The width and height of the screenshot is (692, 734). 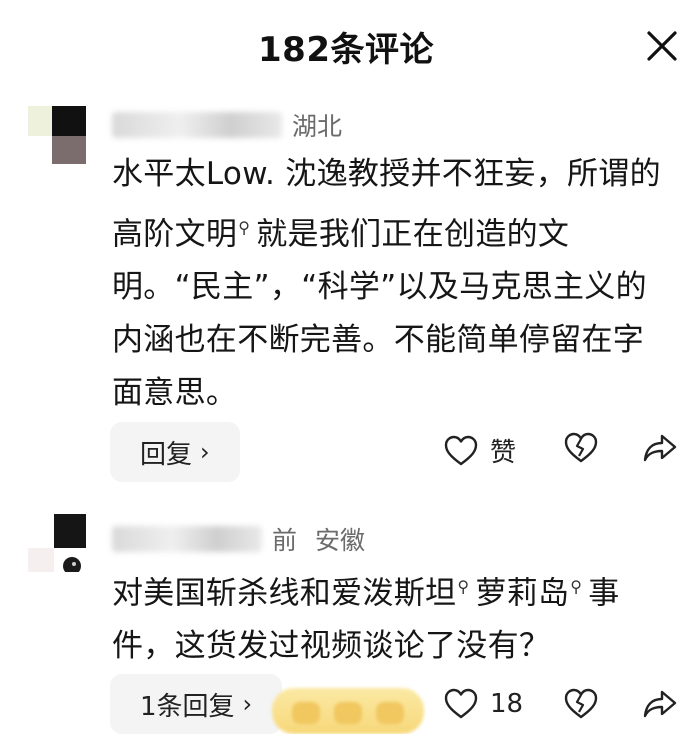 What do you see at coordinates (317, 126) in the screenshot?
I see `location-label: 湖北` at bounding box center [317, 126].